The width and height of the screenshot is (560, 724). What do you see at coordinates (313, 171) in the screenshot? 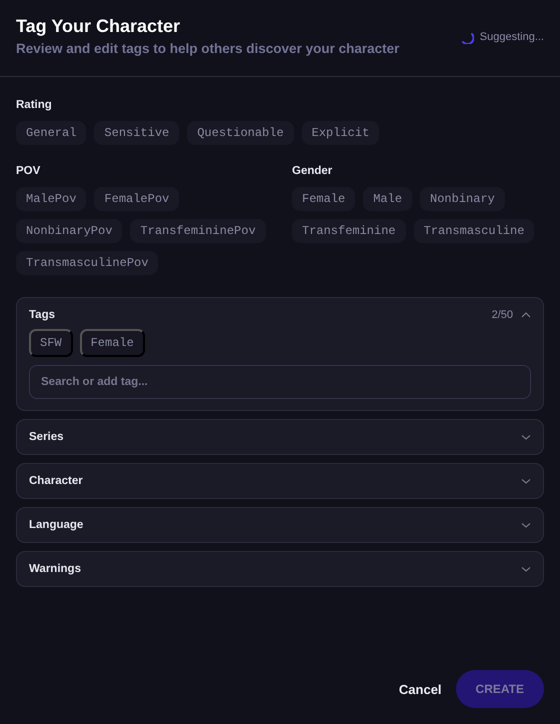
I see `group-label: Gender` at bounding box center [313, 171].